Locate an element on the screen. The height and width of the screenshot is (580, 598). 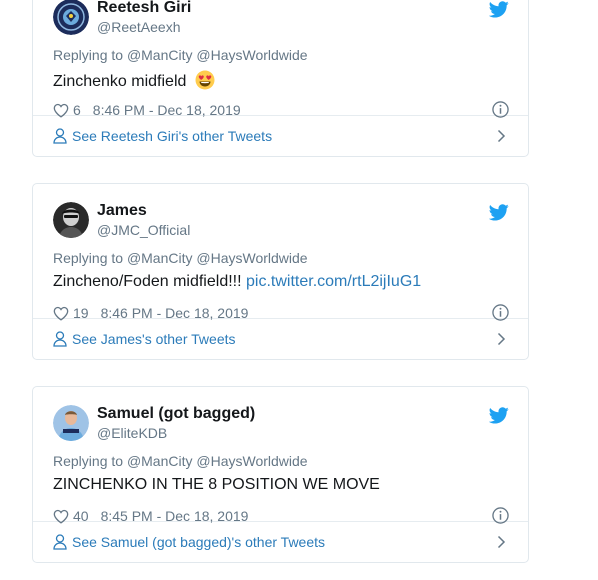
see-other-tweets-label: See Samuel (got bagged)'s other Tweets is located at coordinates (198, 542).